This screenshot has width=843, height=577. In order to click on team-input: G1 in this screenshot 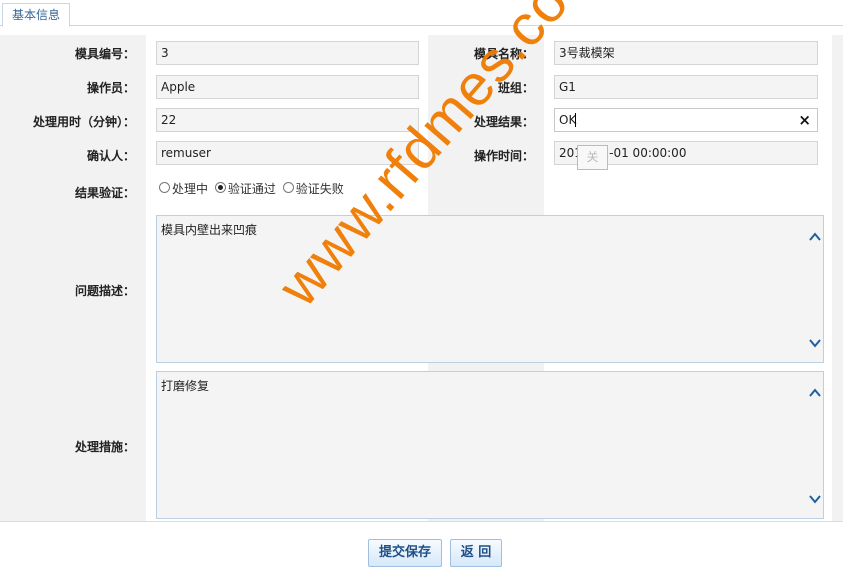, I will do `click(686, 87)`.